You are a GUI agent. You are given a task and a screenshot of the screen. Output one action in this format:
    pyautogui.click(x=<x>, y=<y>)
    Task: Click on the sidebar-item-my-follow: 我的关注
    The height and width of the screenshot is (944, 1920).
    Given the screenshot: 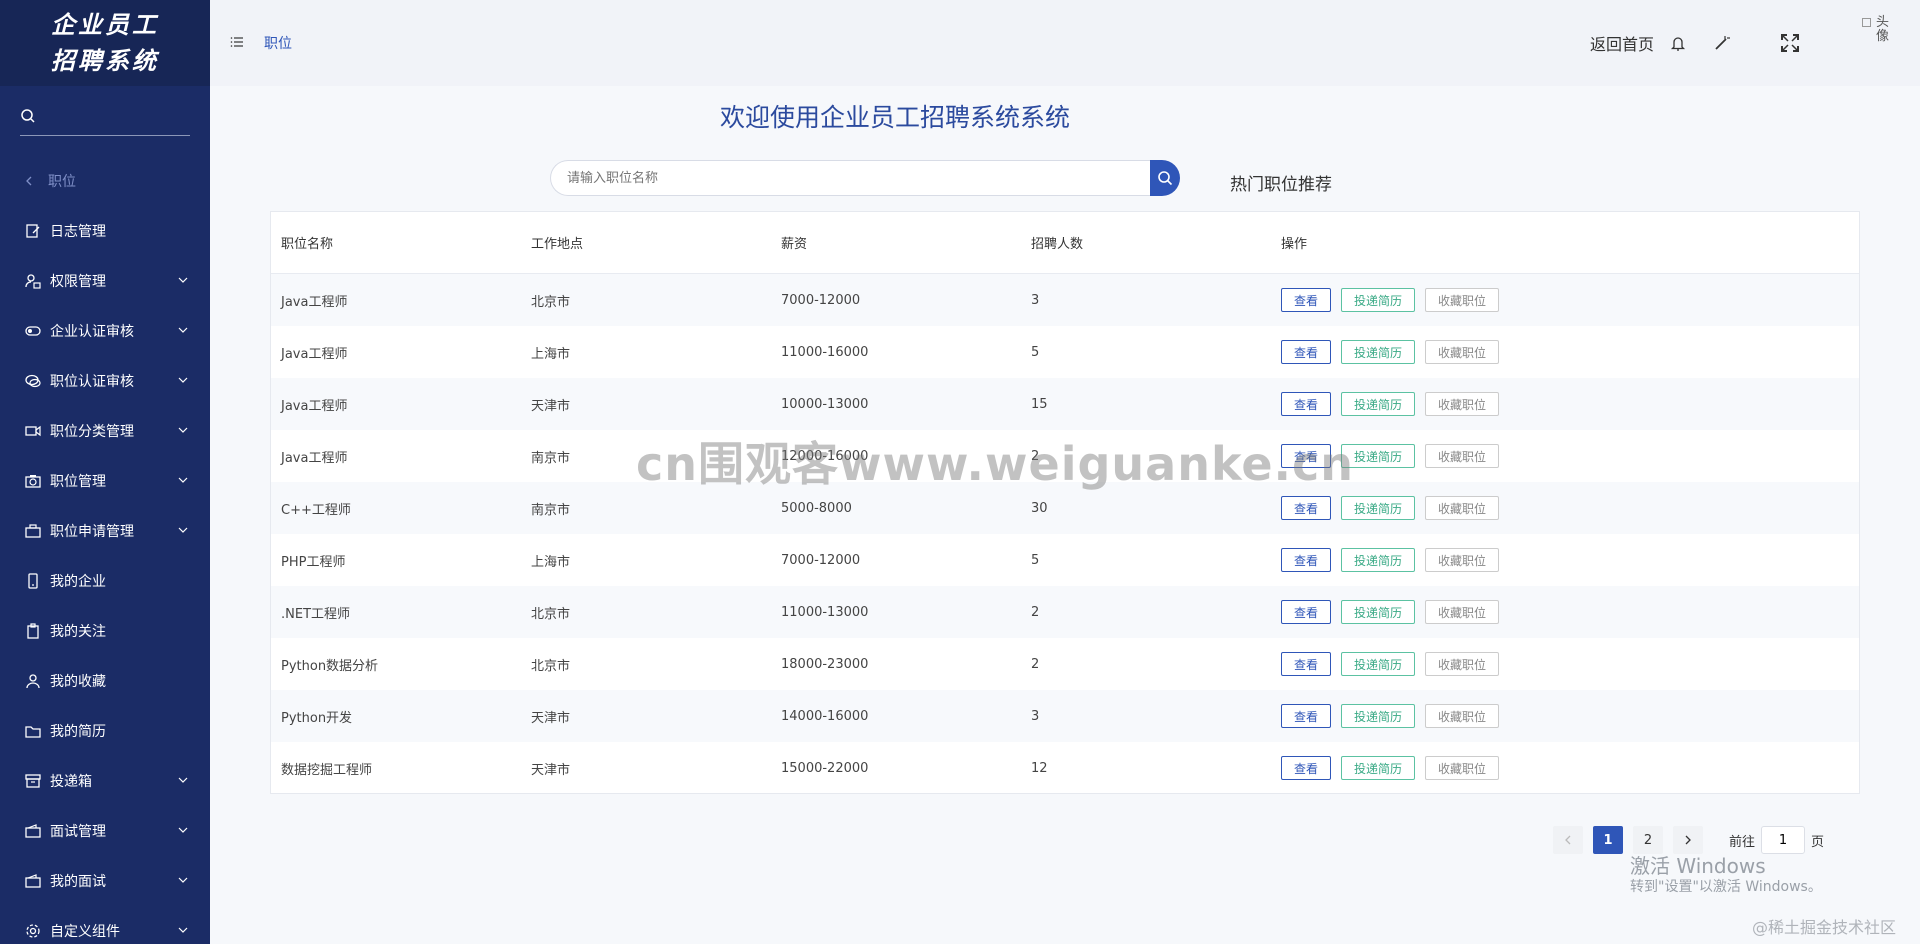 What is the action you would take?
    pyautogui.click(x=105, y=631)
    